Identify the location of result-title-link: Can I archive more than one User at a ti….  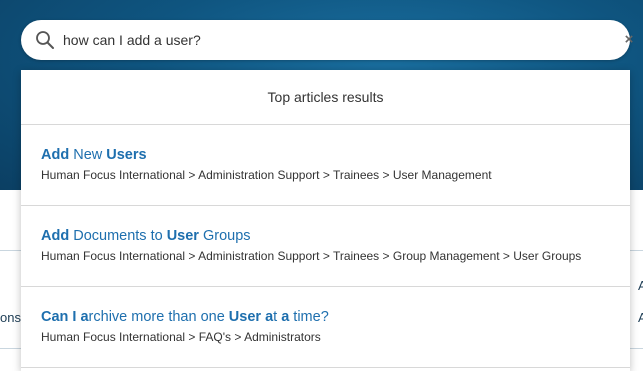
(325, 317).